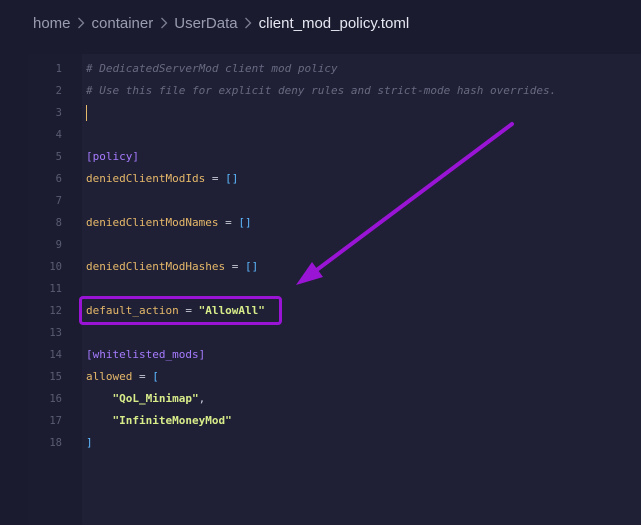  Describe the element at coordinates (405, 203) in the screenshot. I see `arrow-icon` at that location.